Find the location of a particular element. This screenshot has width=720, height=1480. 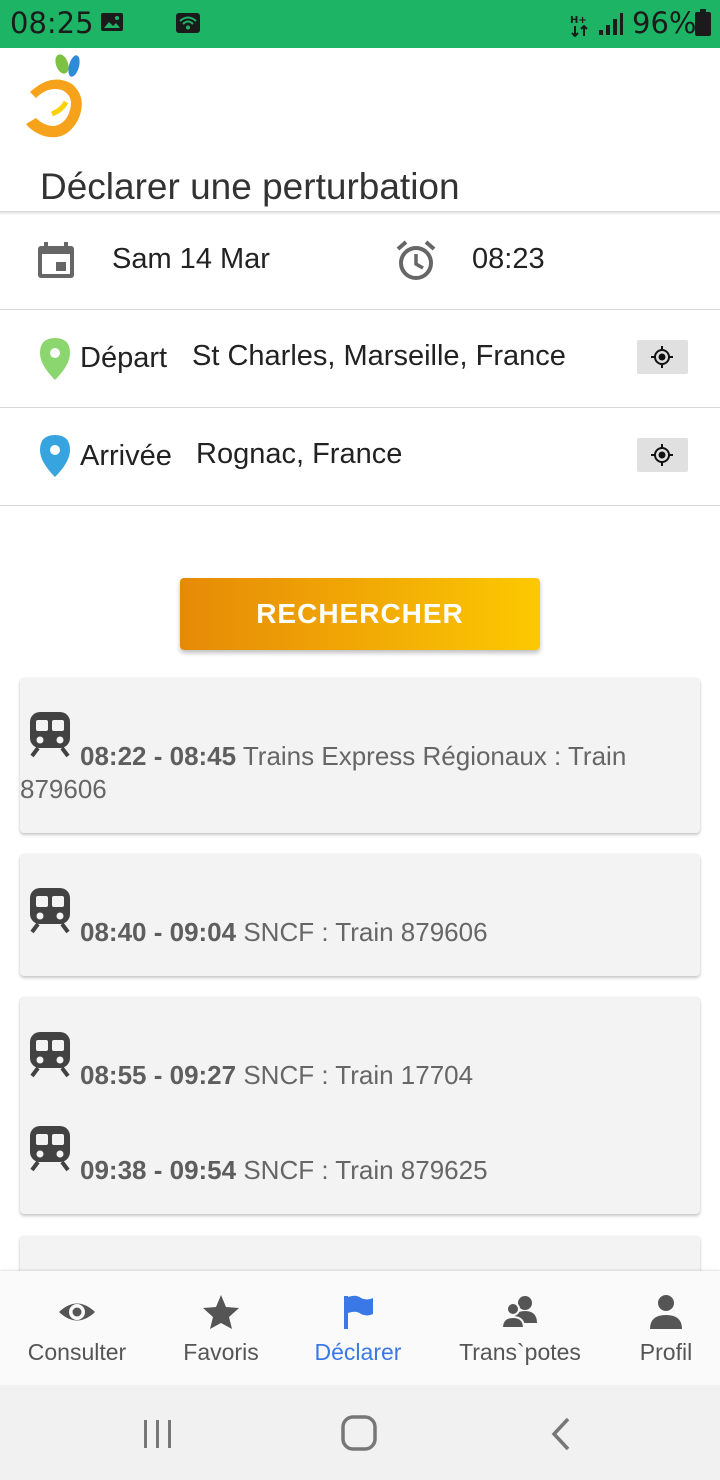

trip-description: SNCF : Train 879625 is located at coordinates (362, 1170).